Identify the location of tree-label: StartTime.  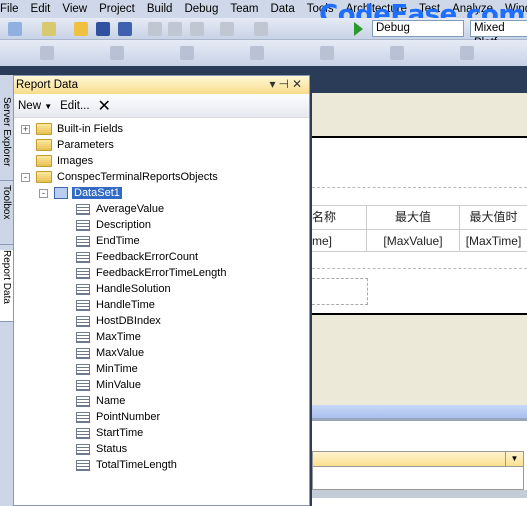
(120, 433).